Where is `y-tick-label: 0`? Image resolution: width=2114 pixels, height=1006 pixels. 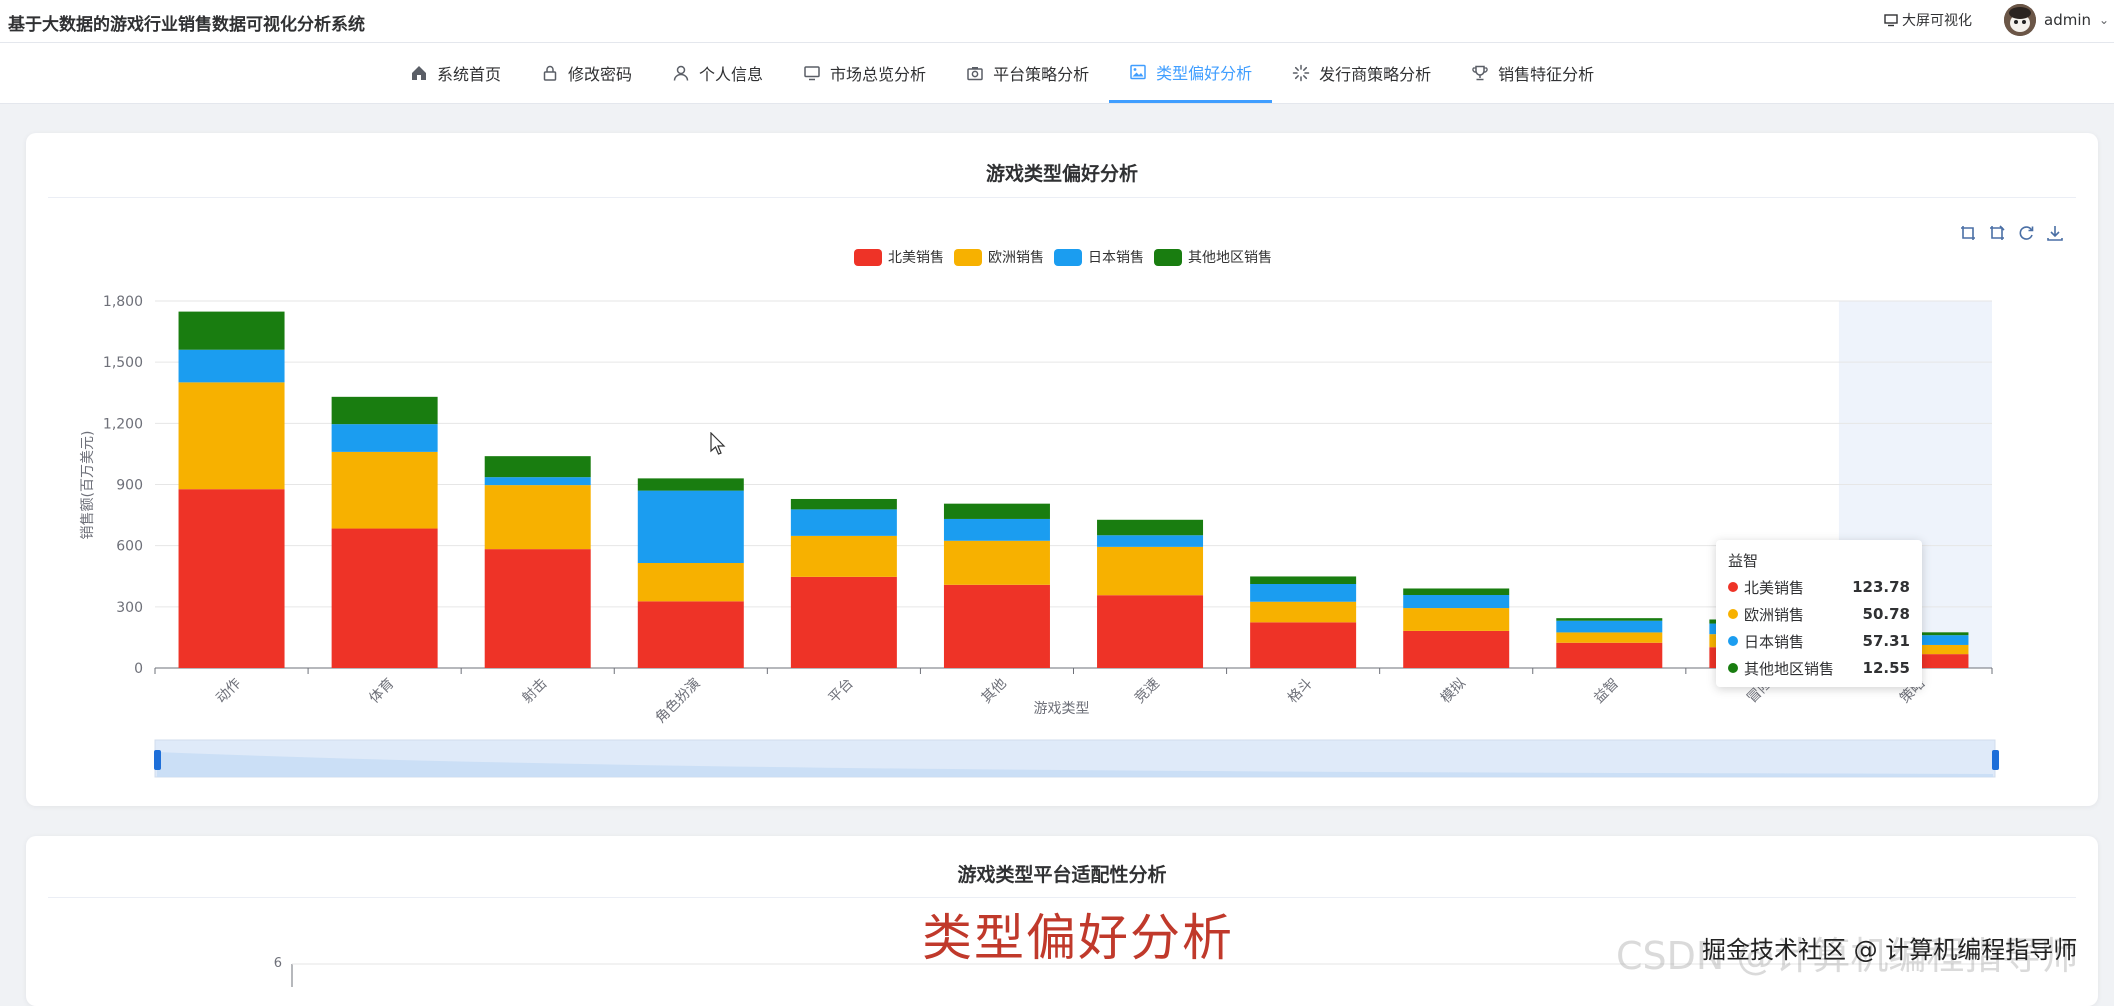
y-tick-label: 0 is located at coordinates (138, 669).